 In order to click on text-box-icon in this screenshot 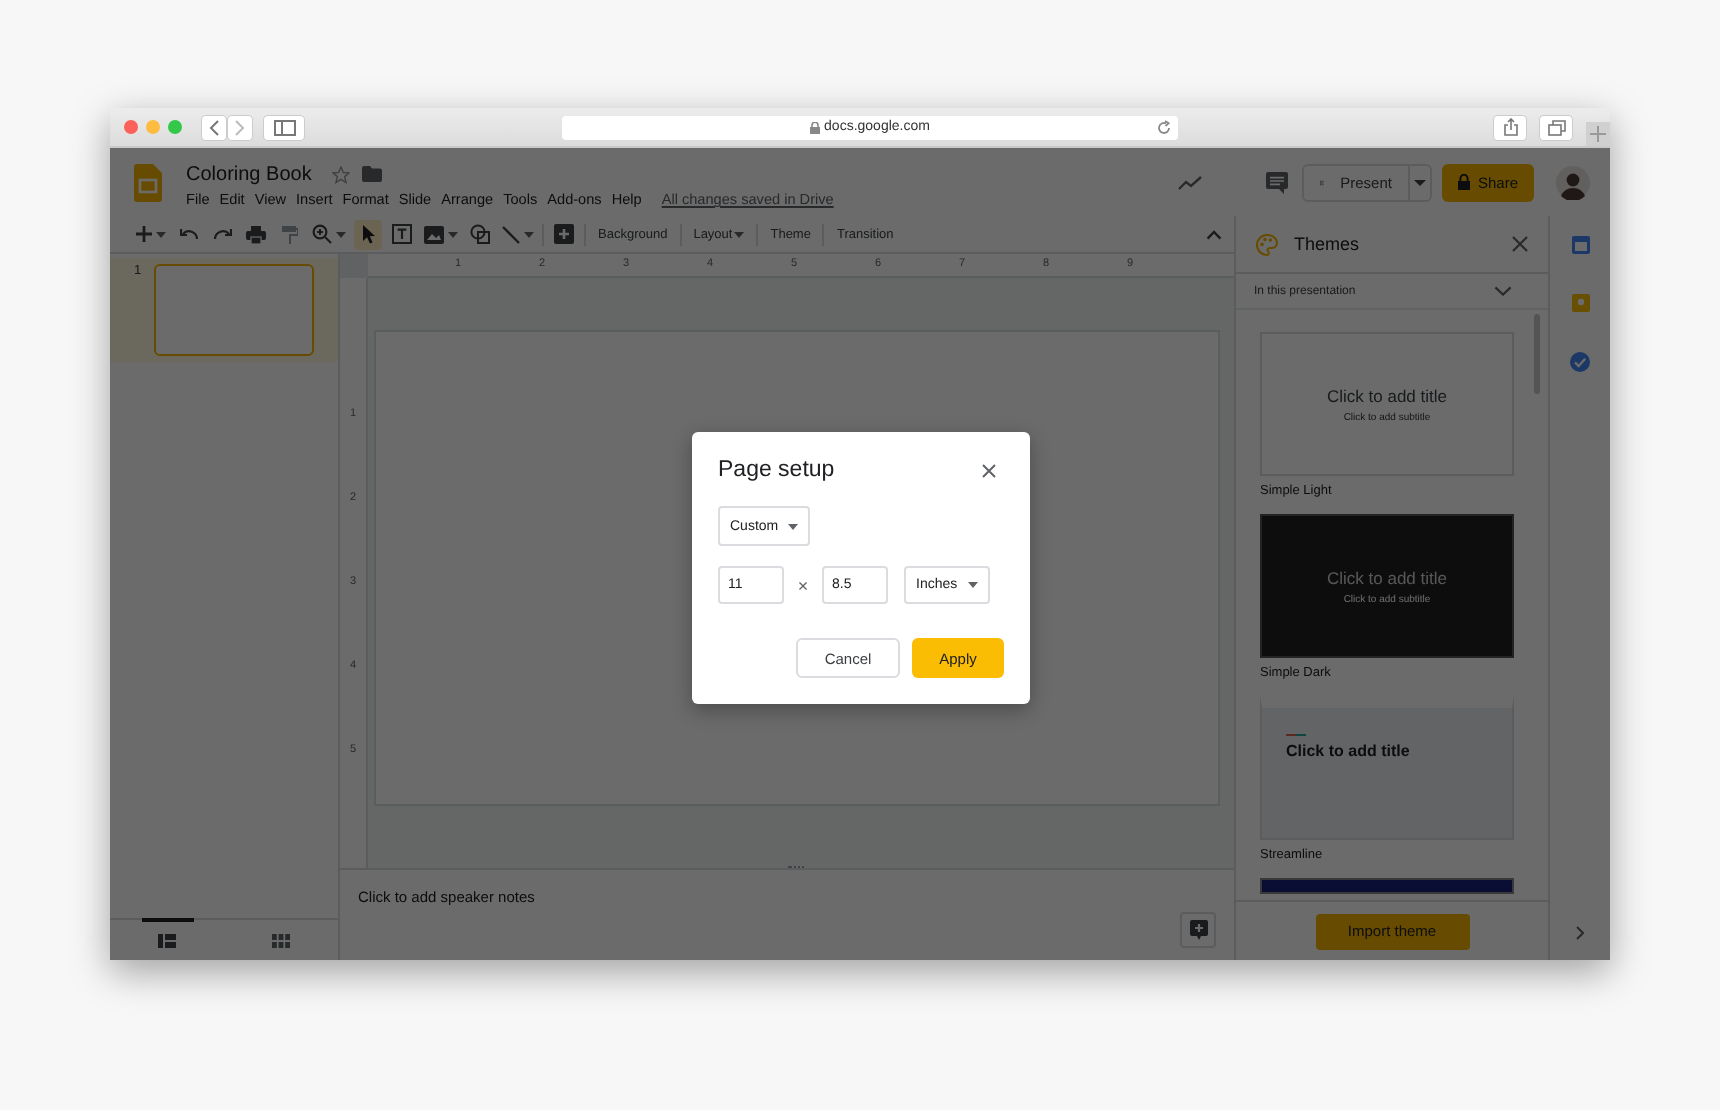, I will do `click(402, 234)`.